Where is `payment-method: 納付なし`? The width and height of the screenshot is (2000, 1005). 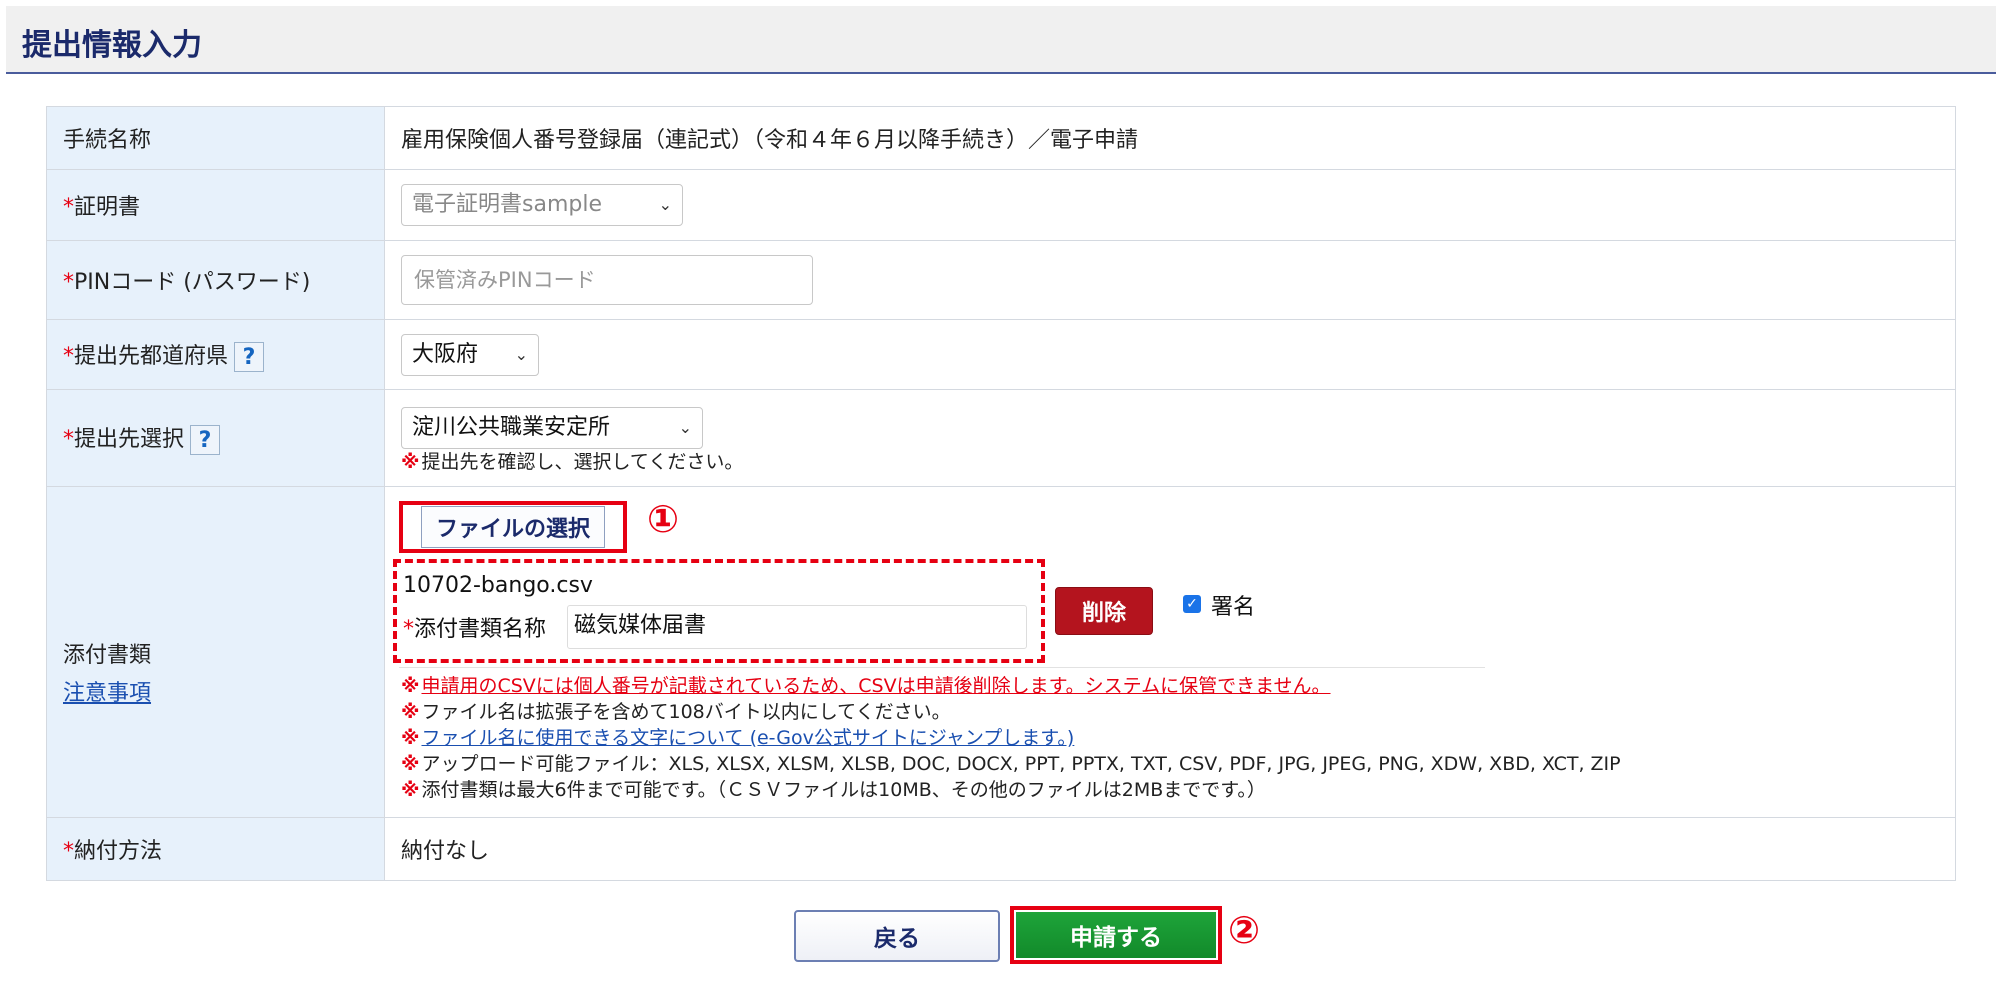
payment-method: 納付なし is located at coordinates (1170, 849).